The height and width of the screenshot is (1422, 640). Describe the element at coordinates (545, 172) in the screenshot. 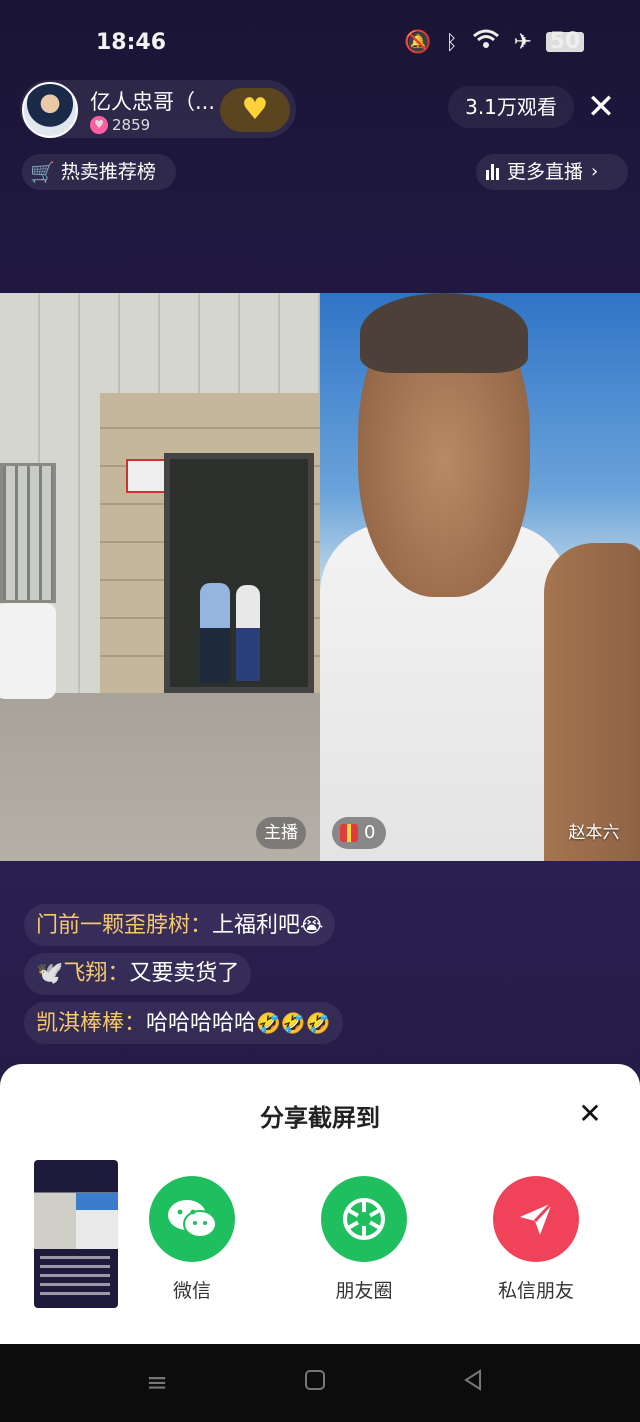

I see `more-live-label: 更多直播` at that location.